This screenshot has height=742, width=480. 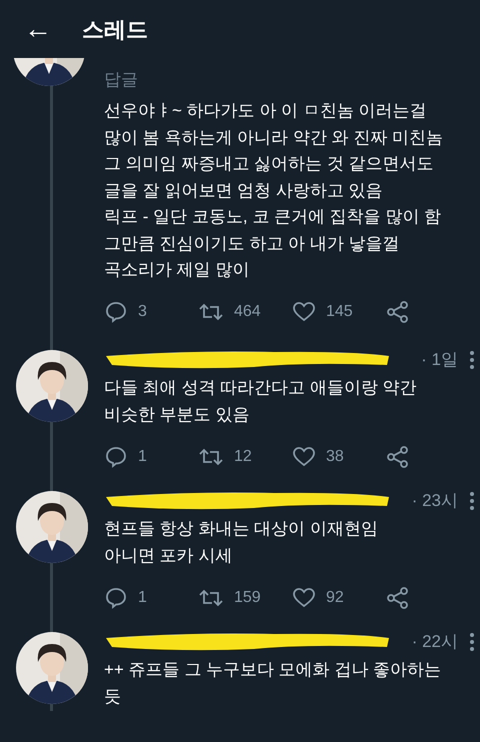 I want to click on like-count: 38, so click(x=335, y=456).